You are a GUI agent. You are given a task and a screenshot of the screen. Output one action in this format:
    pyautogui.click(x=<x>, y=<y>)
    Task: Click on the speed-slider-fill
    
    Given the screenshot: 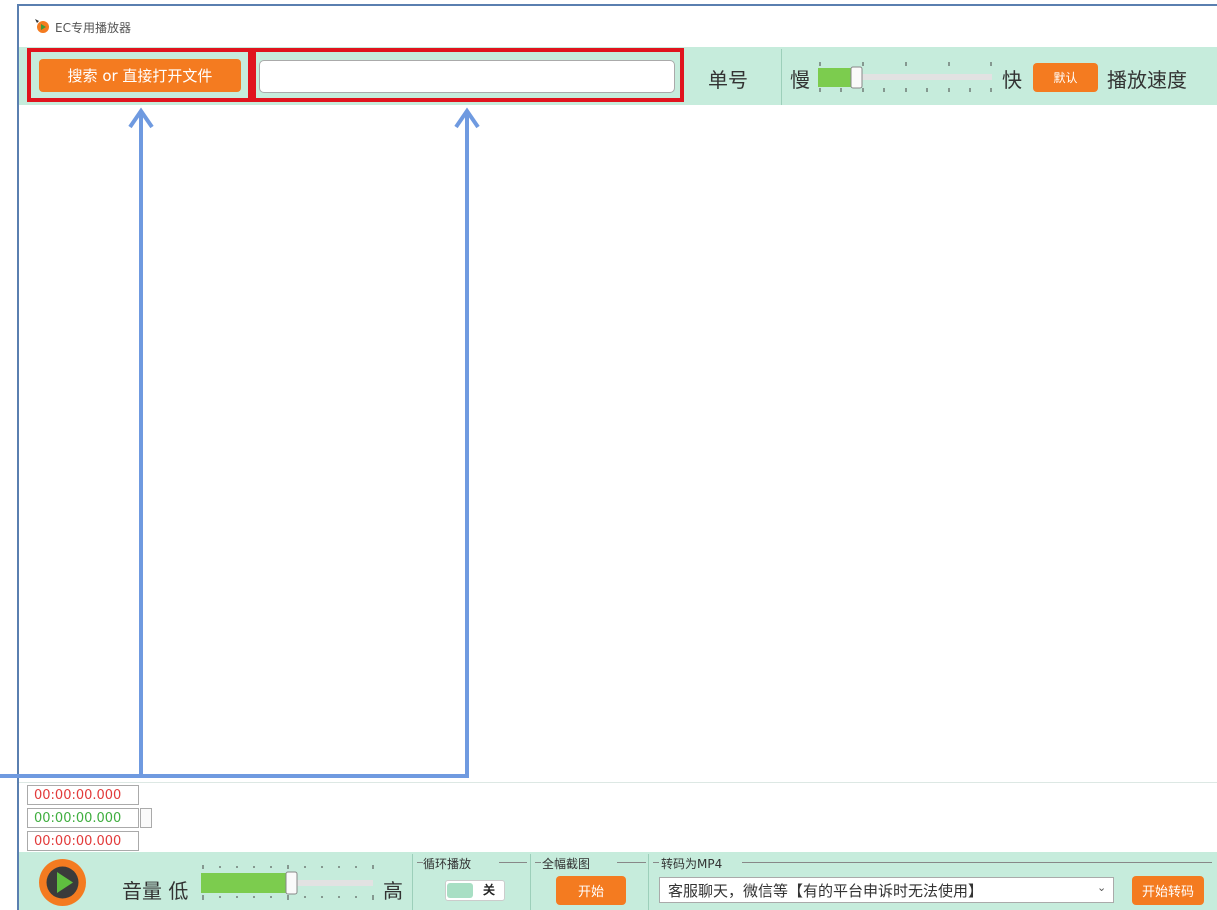 What is the action you would take?
    pyautogui.click(x=834, y=77)
    